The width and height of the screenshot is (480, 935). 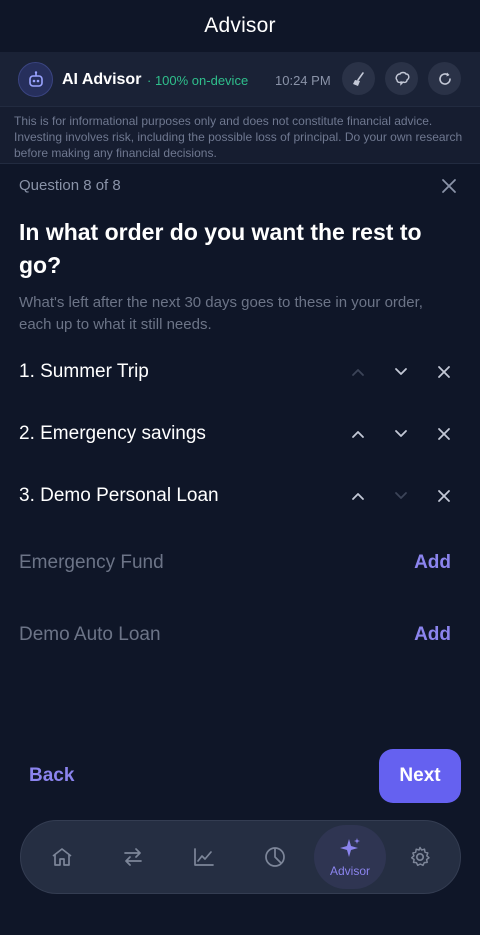 I want to click on advisor-name: AI Advisor, so click(x=102, y=79).